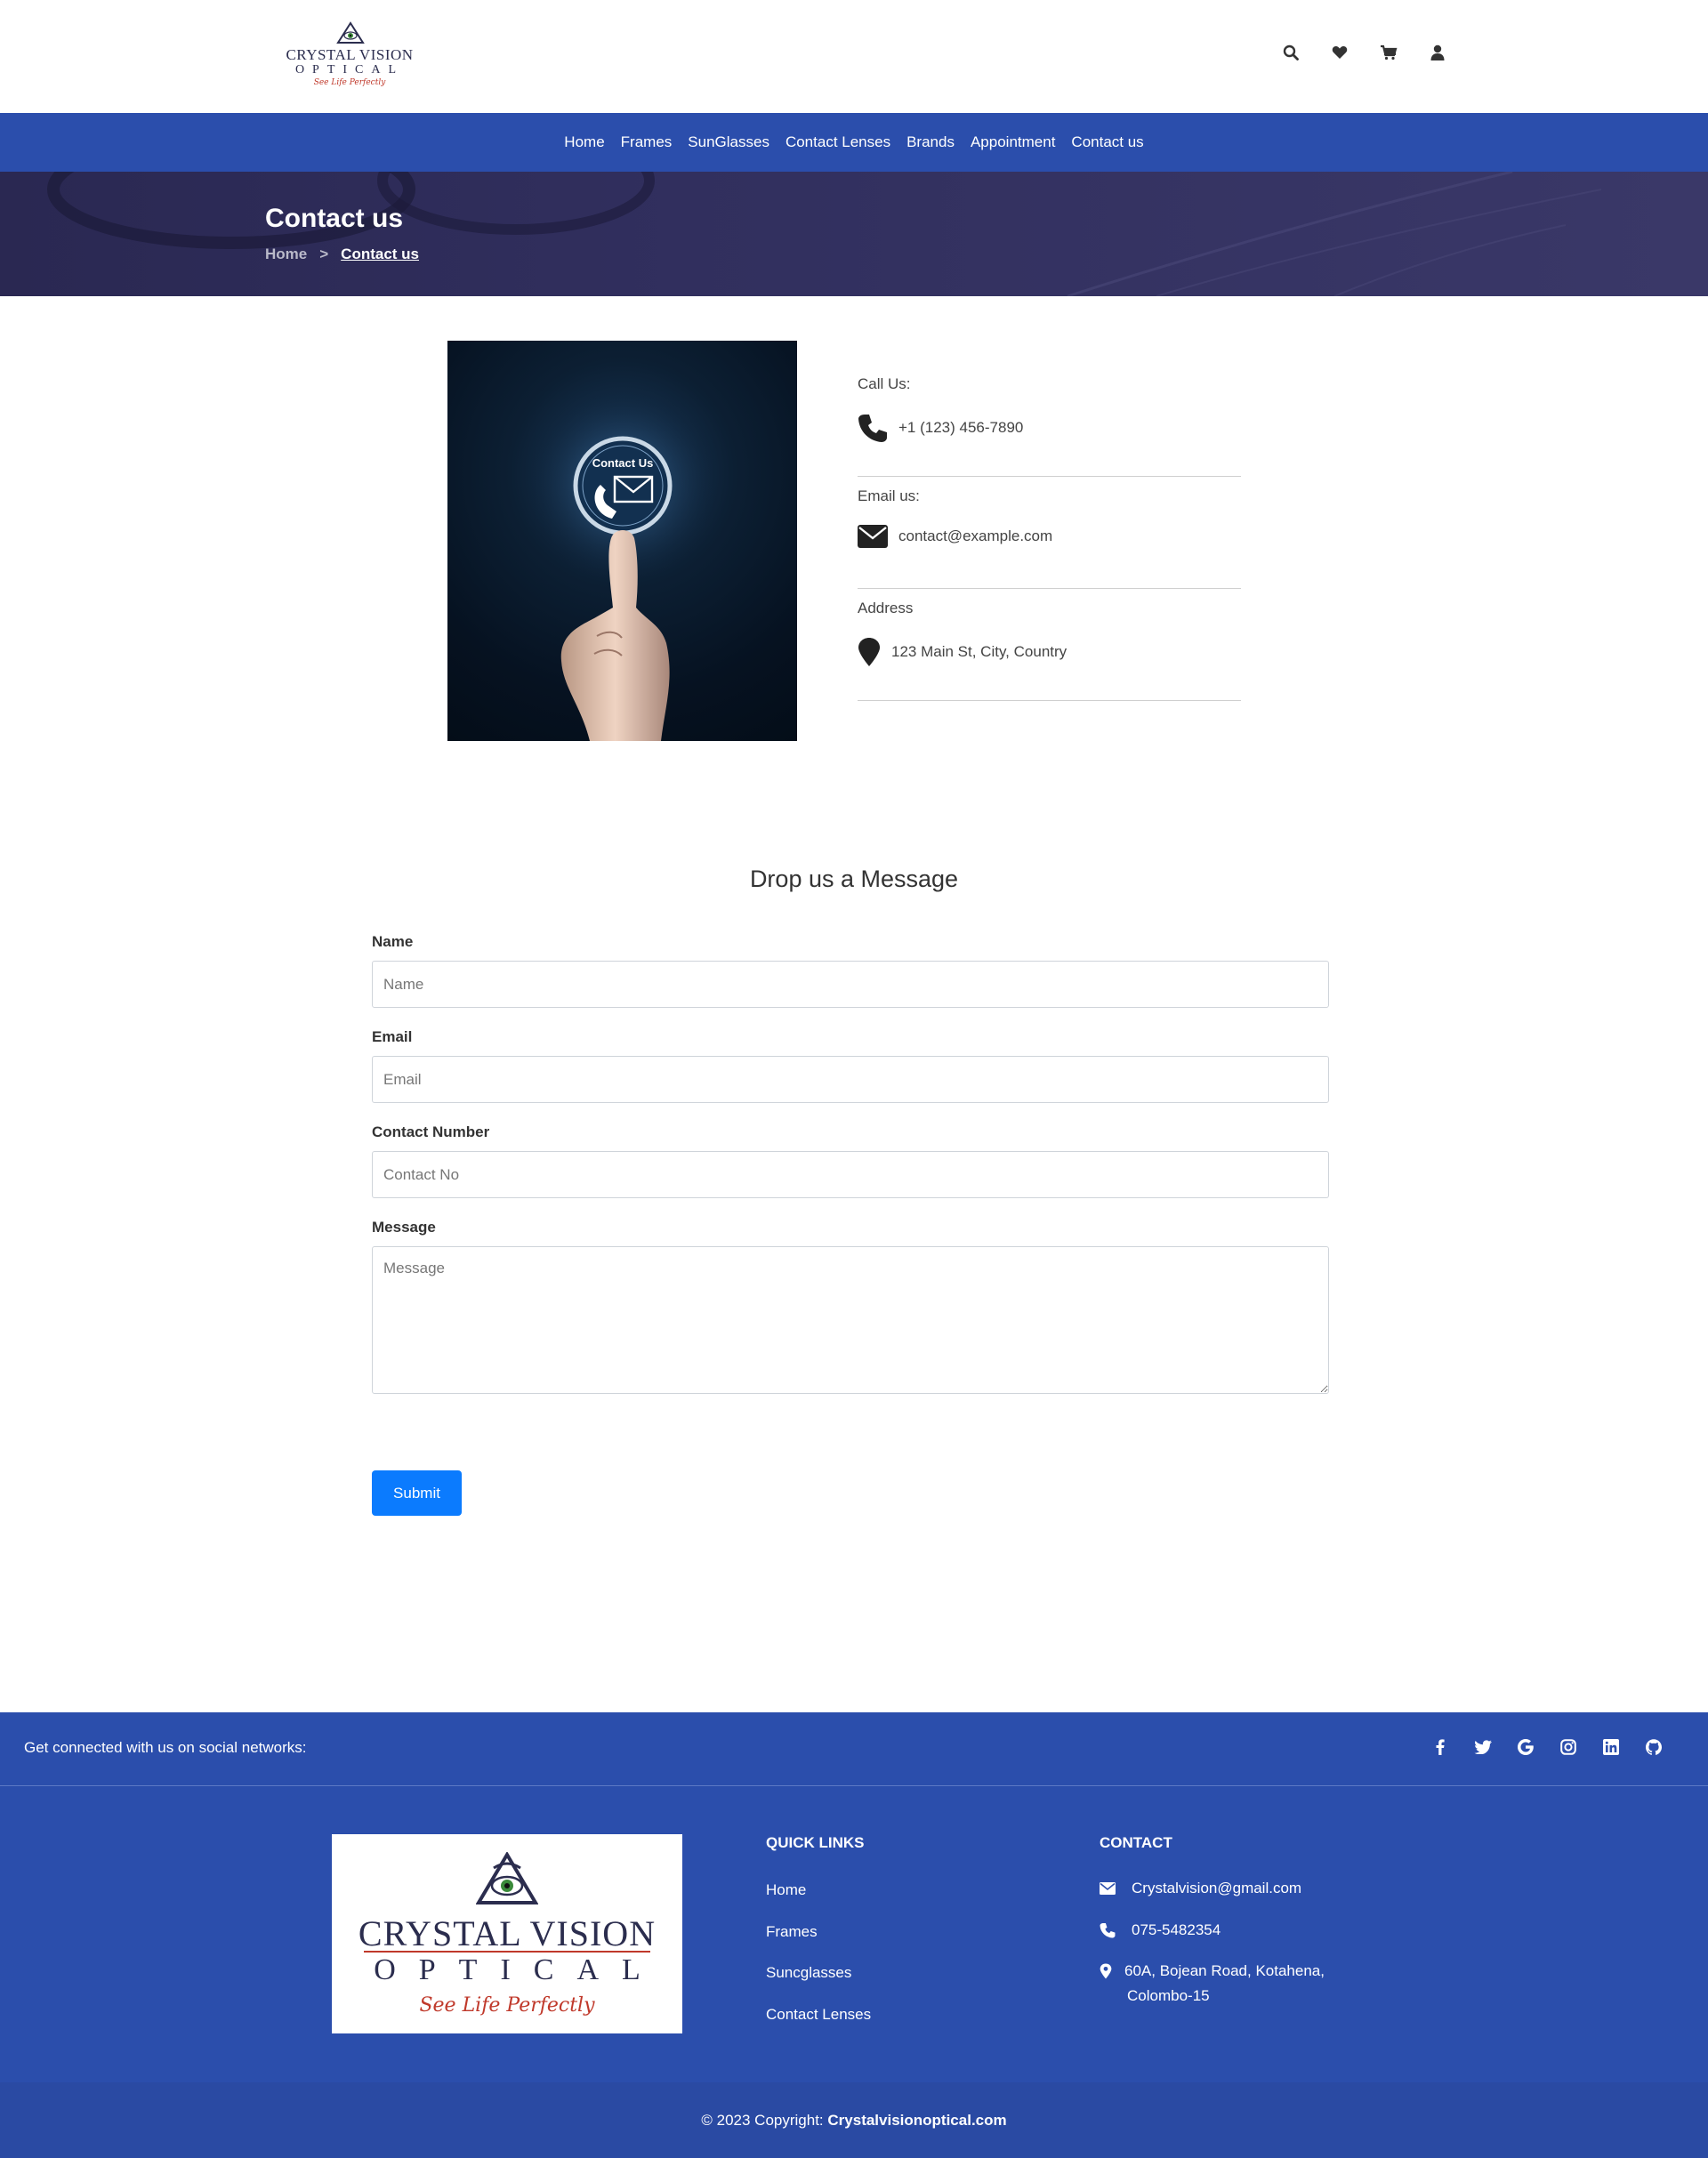  What do you see at coordinates (1216, 1888) in the screenshot?
I see `footer-email: Crystalvision@gmail.com` at bounding box center [1216, 1888].